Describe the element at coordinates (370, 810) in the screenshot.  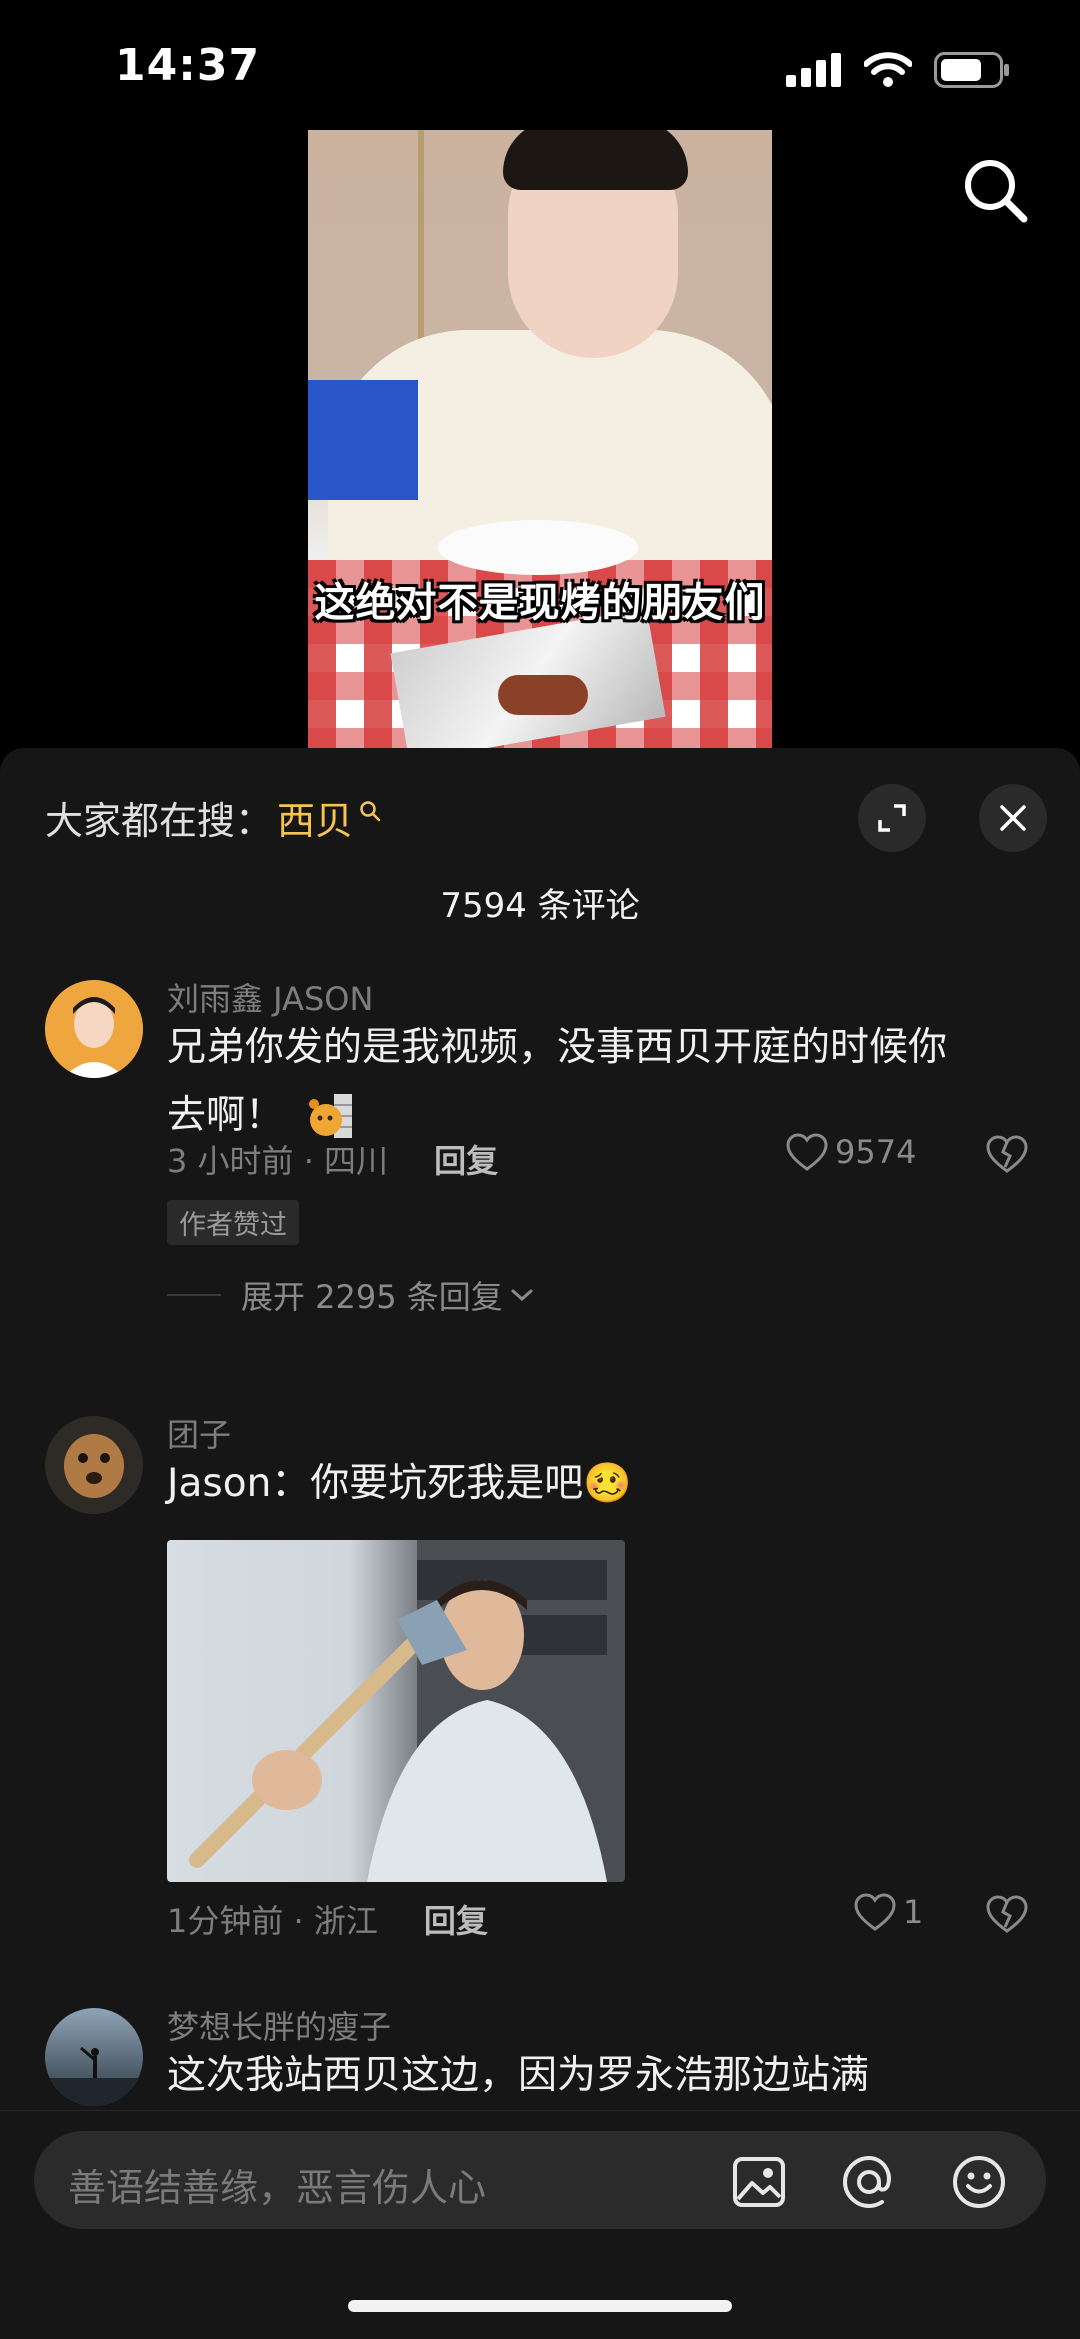
I see `small-search-icon` at that location.